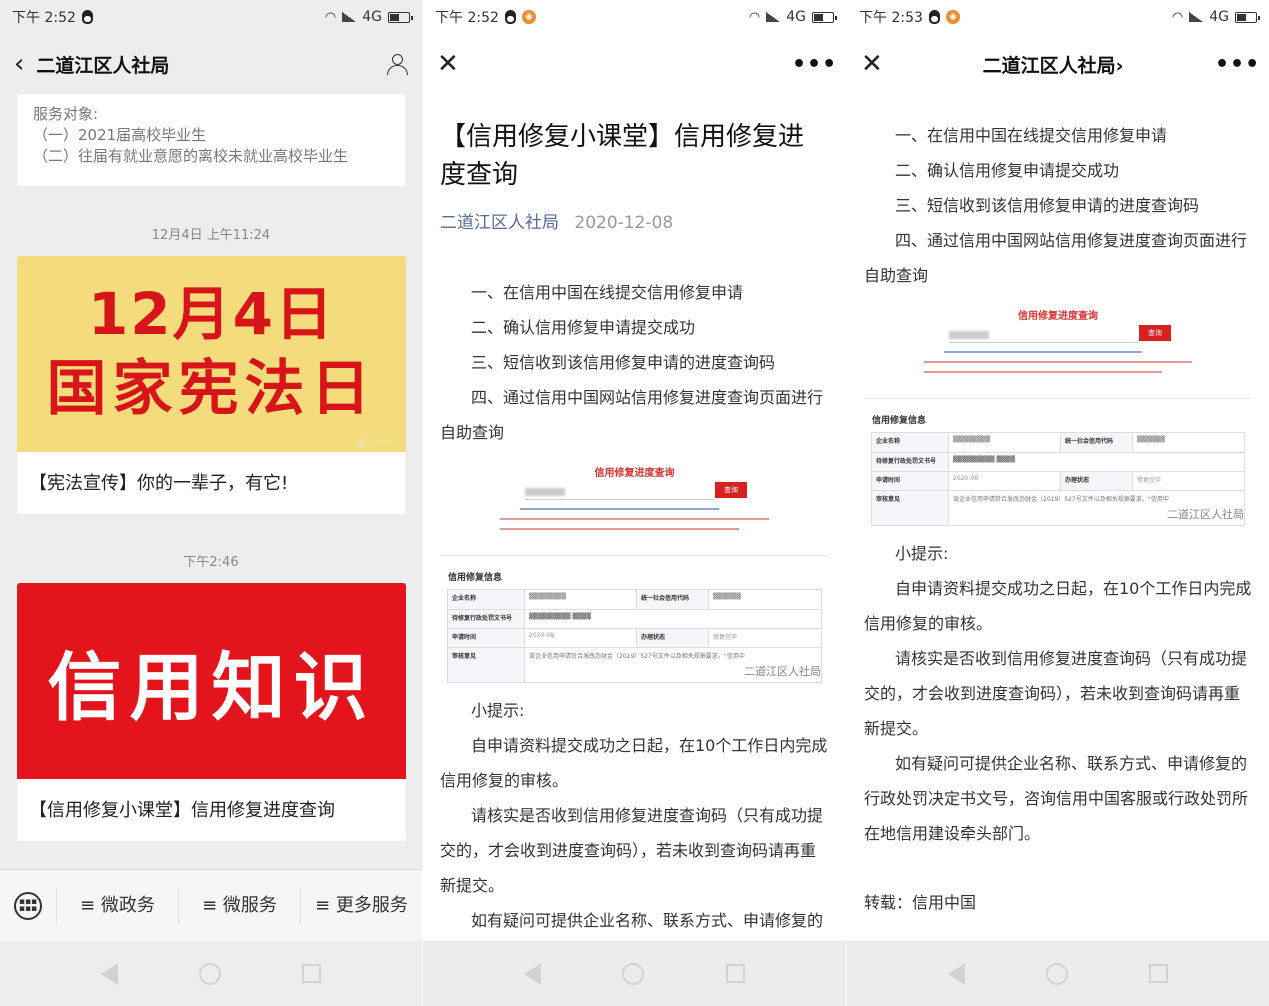 This screenshot has height=1006, width=1269. I want to click on article-meta: 二道江区人社局 2020-12-08, so click(634, 220).